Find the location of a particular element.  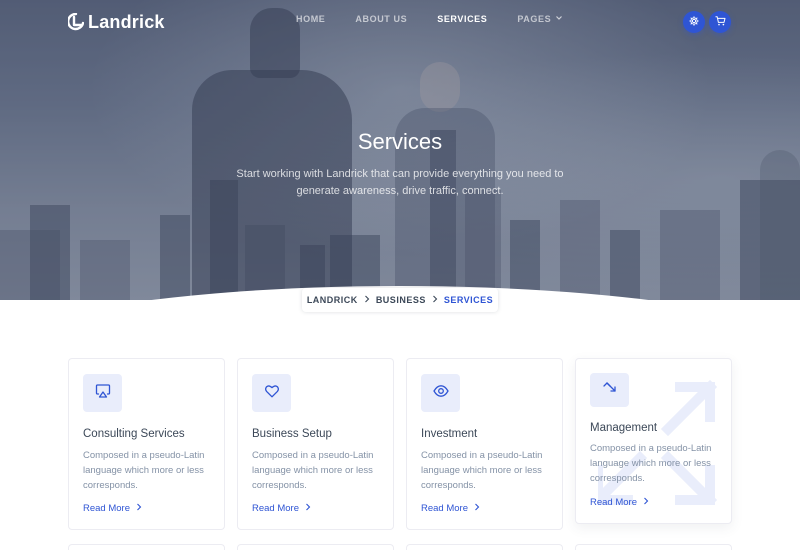

cart-icon is located at coordinates (720, 22).